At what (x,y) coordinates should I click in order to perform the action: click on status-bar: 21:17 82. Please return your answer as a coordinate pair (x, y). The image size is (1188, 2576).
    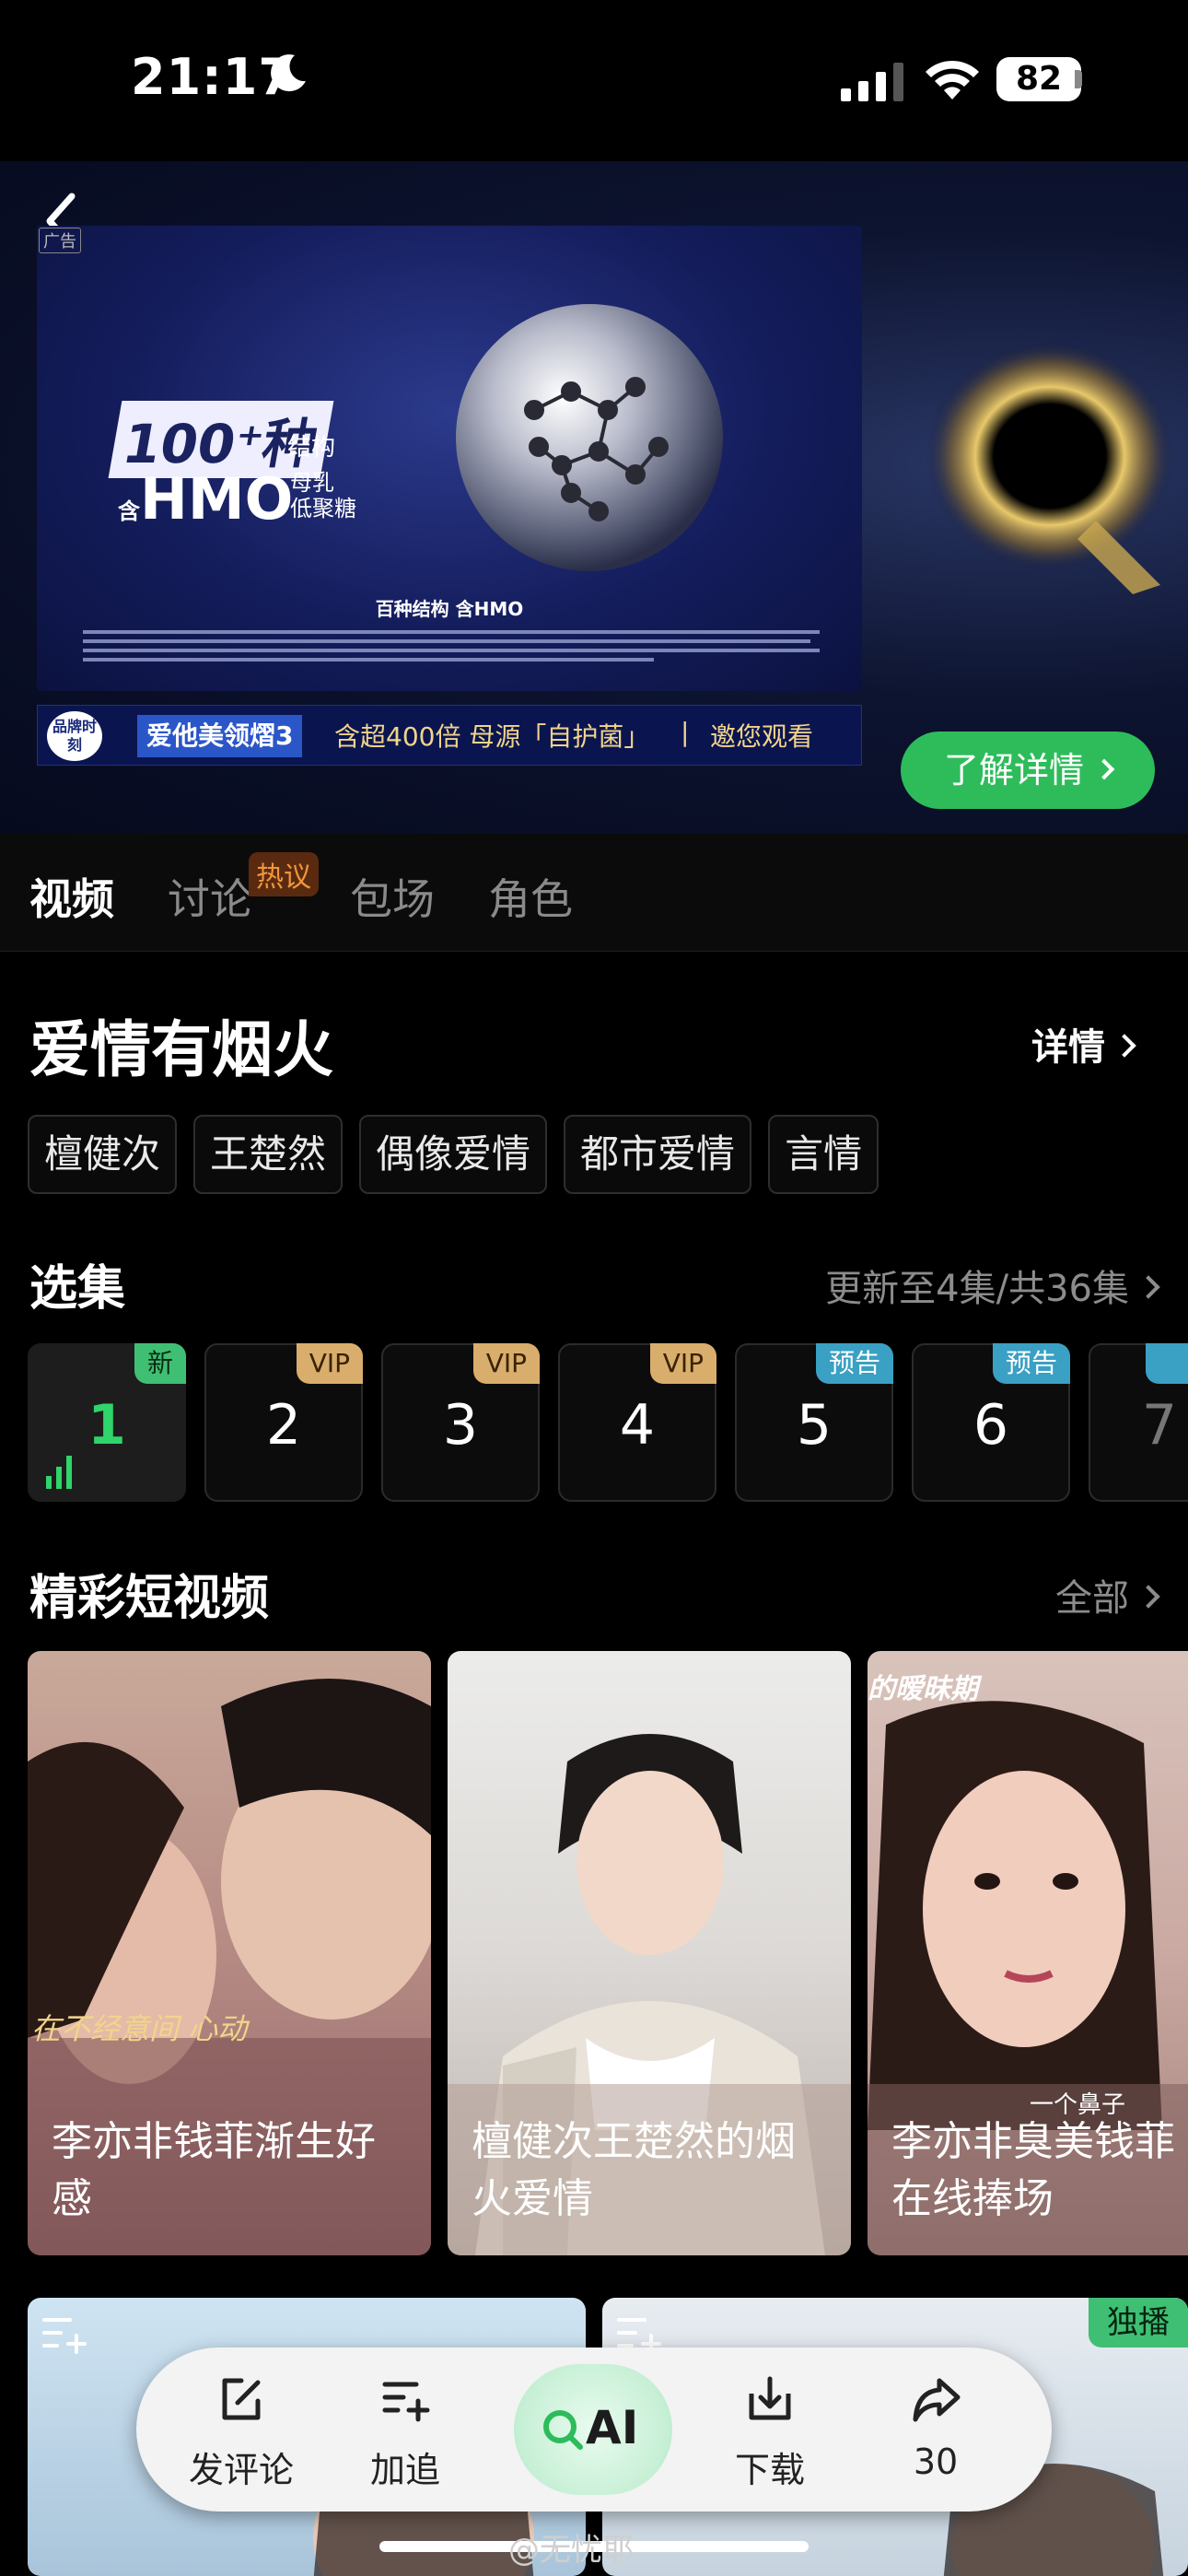
    Looking at the image, I should click on (594, 80).